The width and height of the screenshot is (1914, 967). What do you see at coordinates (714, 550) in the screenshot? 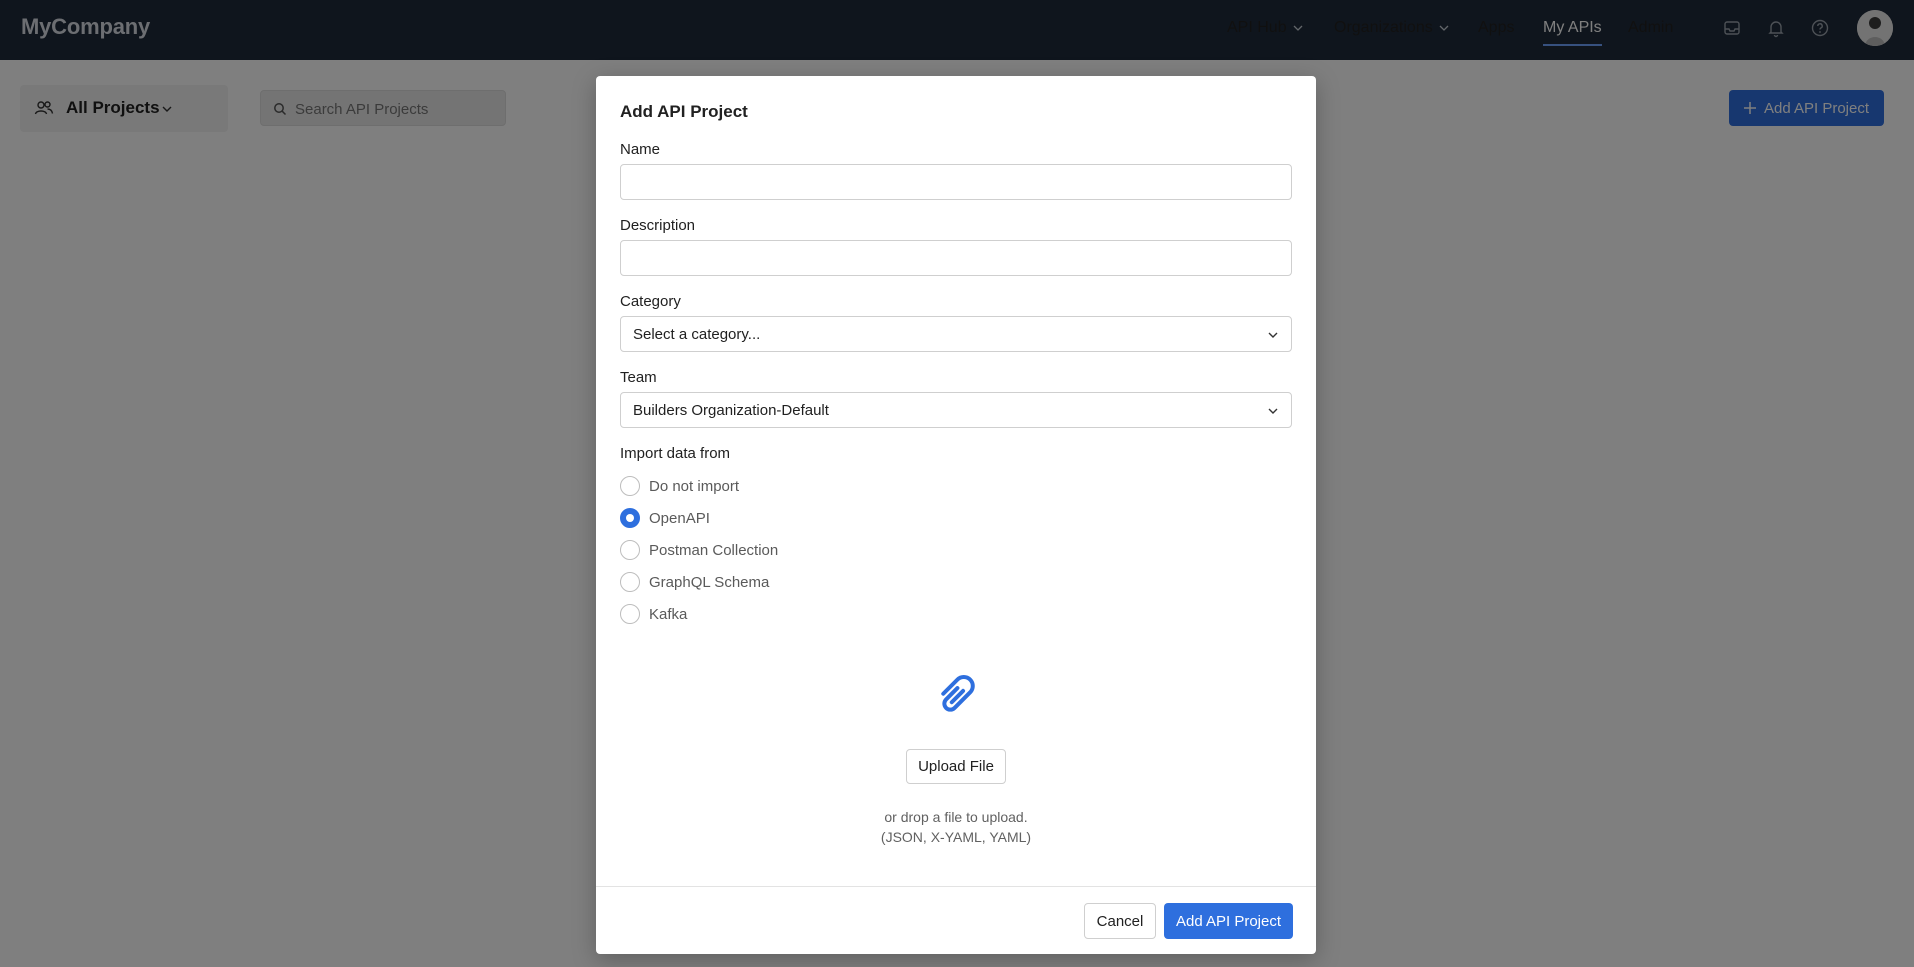
I see `radio-label: Postman Collection` at bounding box center [714, 550].